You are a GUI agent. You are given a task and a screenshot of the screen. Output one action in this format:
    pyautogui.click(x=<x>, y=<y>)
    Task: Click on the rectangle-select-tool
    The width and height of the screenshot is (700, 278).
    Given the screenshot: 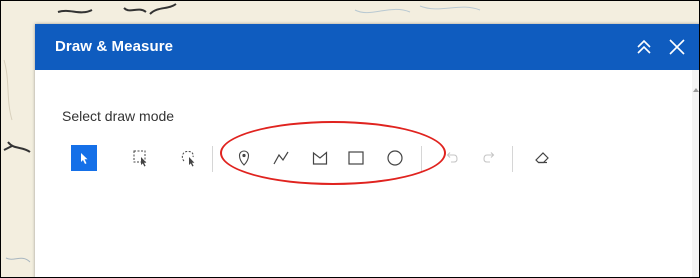 What is the action you would take?
    pyautogui.click(x=141, y=158)
    